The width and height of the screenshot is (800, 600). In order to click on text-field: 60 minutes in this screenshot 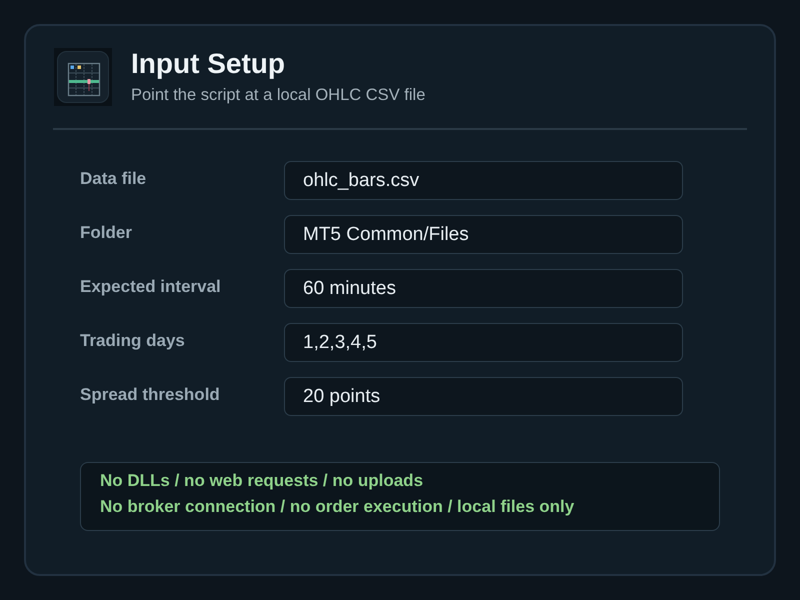, I will do `click(483, 288)`.